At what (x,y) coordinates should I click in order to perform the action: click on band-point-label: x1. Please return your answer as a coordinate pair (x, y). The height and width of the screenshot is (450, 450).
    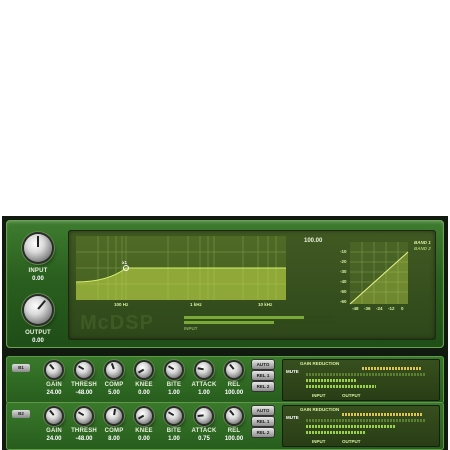
    Looking at the image, I should click on (125, 262).